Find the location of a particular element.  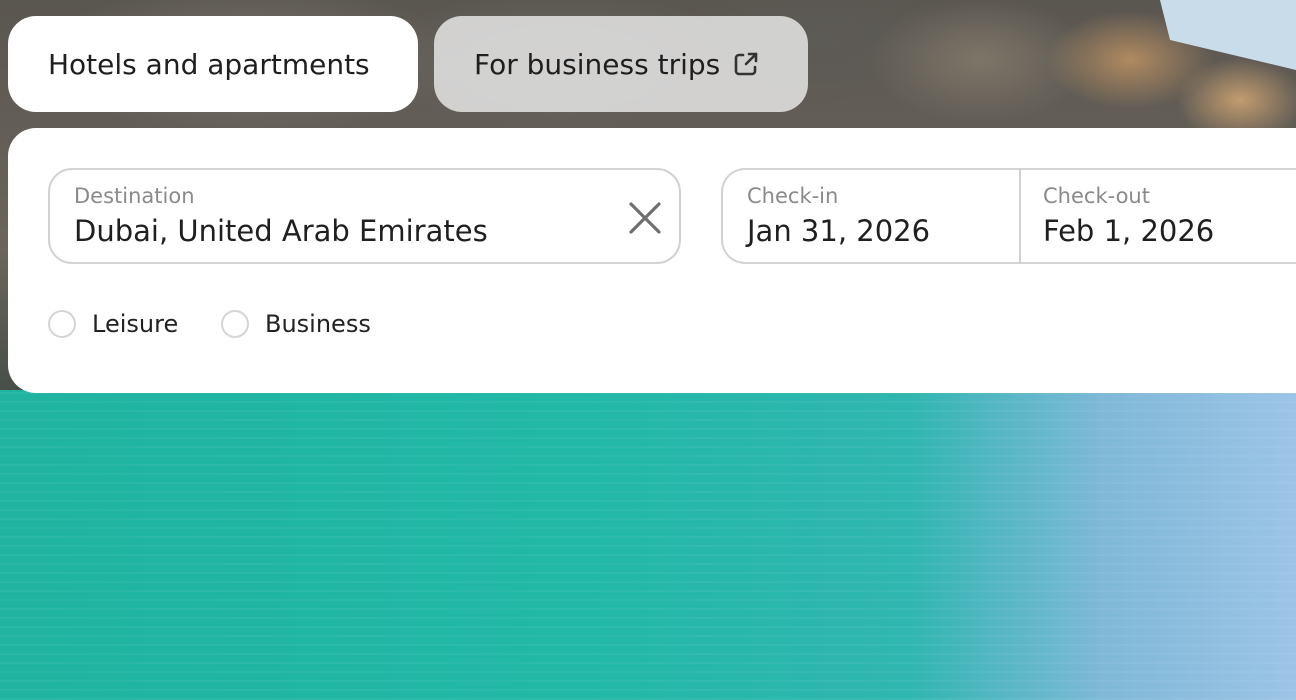

business-label: Business is located at coordinates (318, 324).